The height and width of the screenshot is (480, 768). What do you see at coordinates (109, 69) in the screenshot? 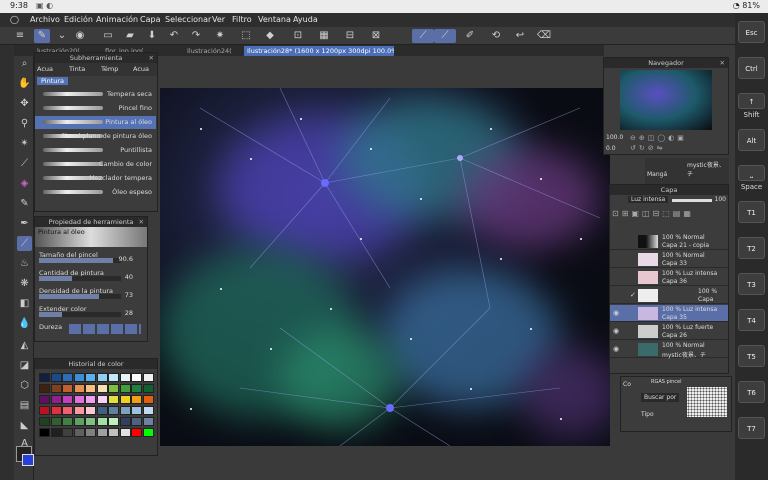
I see `tab-tempera: Témp` at bounding box center [109, 69].